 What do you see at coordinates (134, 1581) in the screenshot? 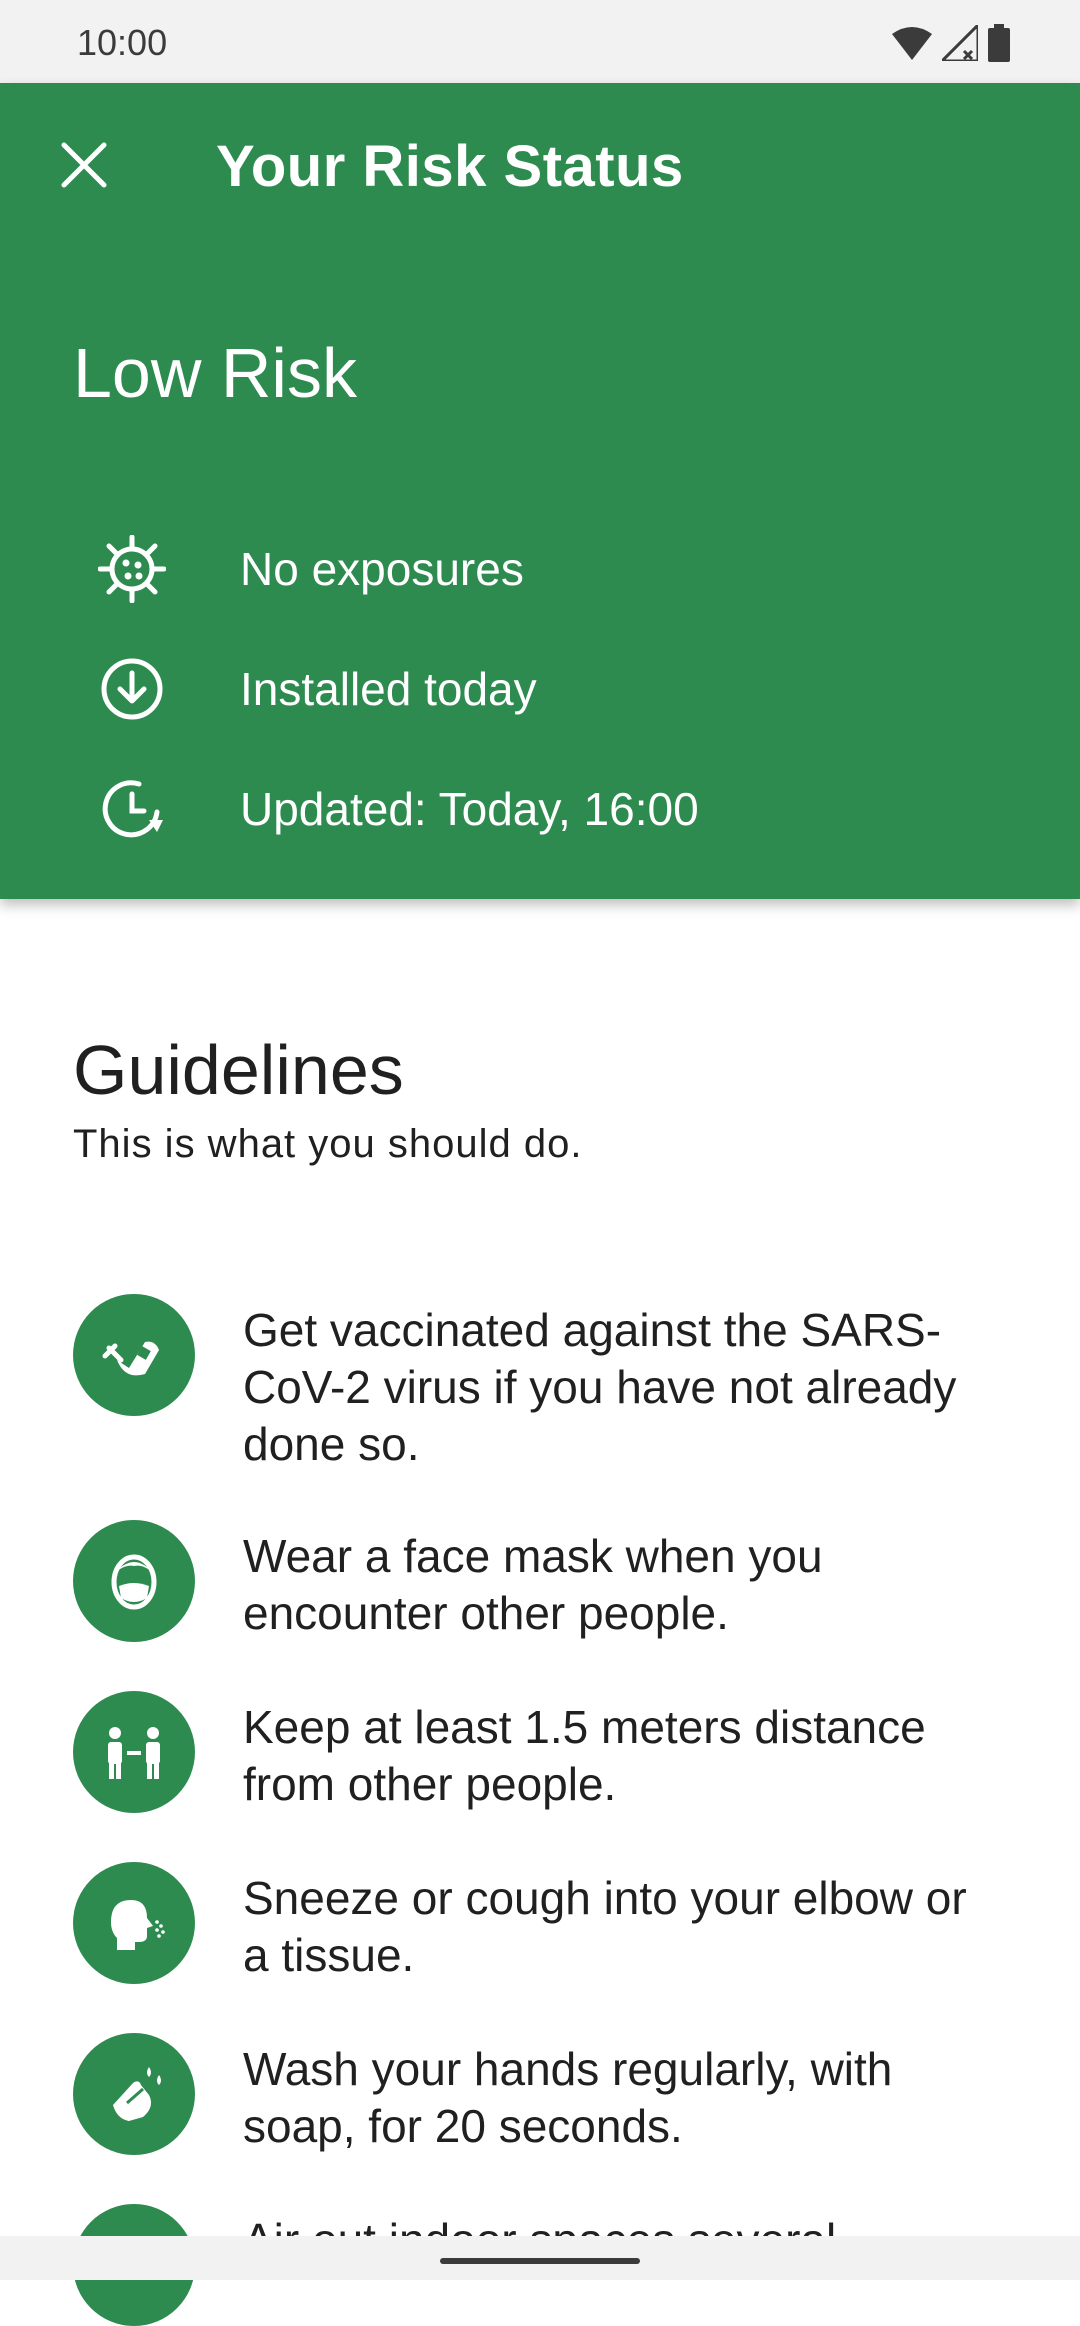
I see `face-mask-icon` at bounding box center [134, 1581].